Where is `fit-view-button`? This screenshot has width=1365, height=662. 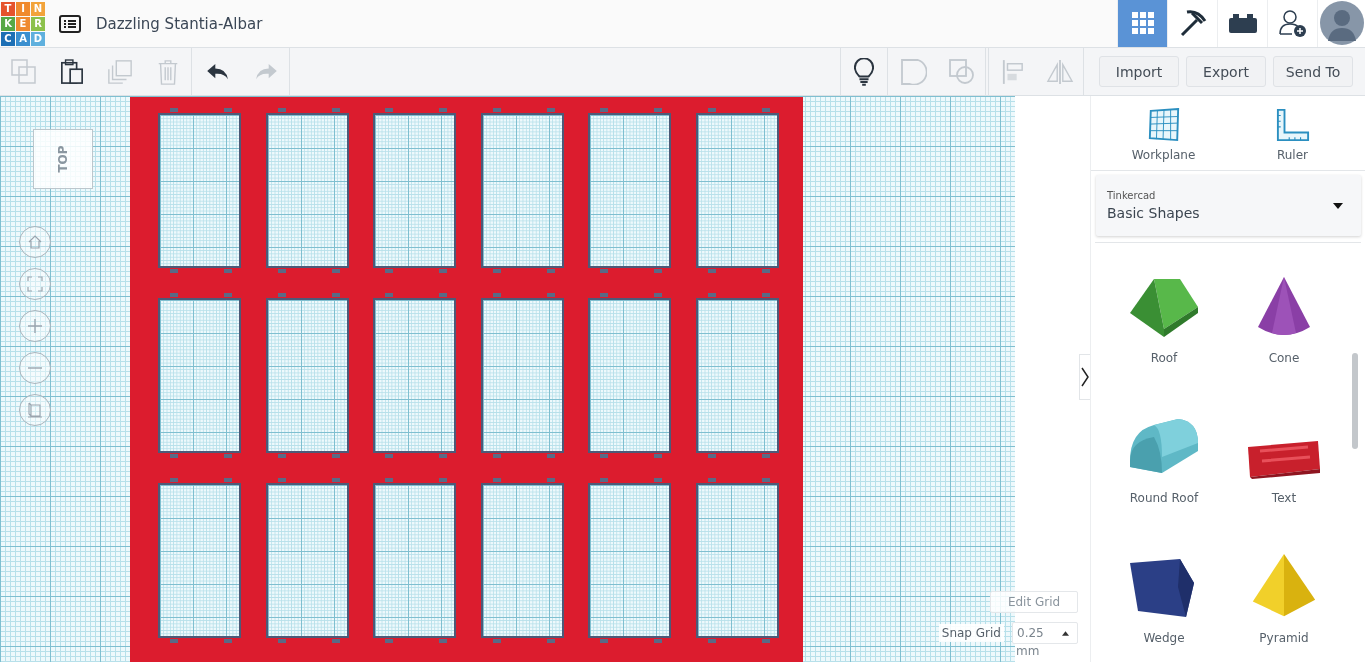
fit-view-button is located at coordinates (35, 284).